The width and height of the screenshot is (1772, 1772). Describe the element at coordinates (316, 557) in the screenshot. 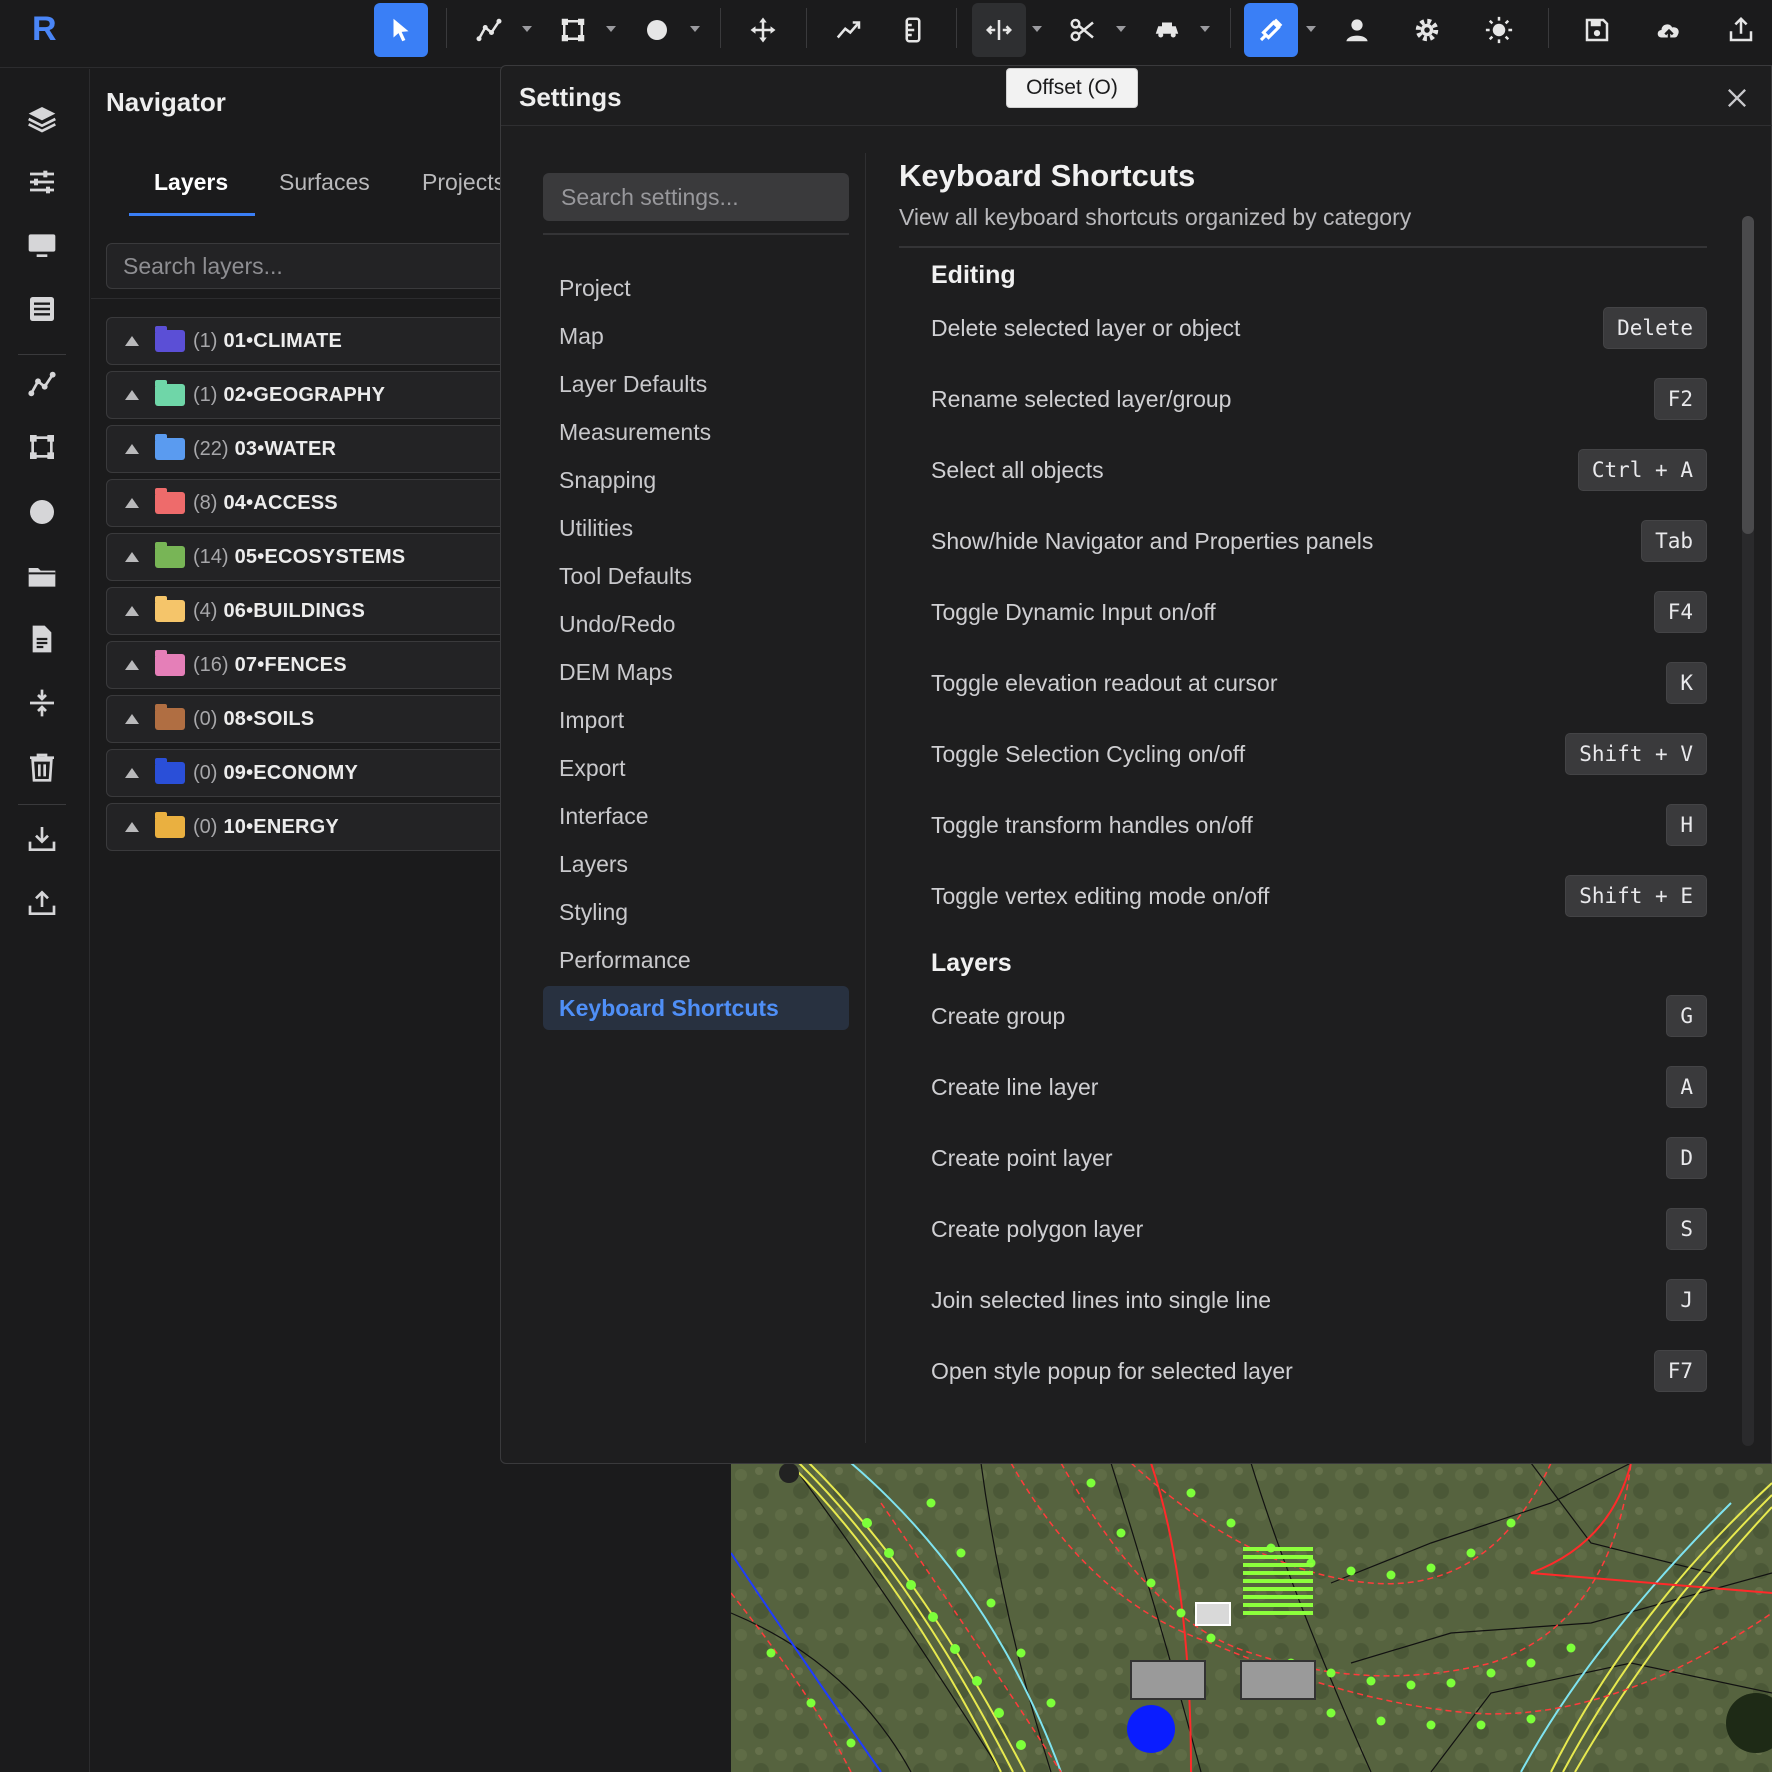

I see `layer-group-row: (14) 05•ECOSYSTEMS` at that location.